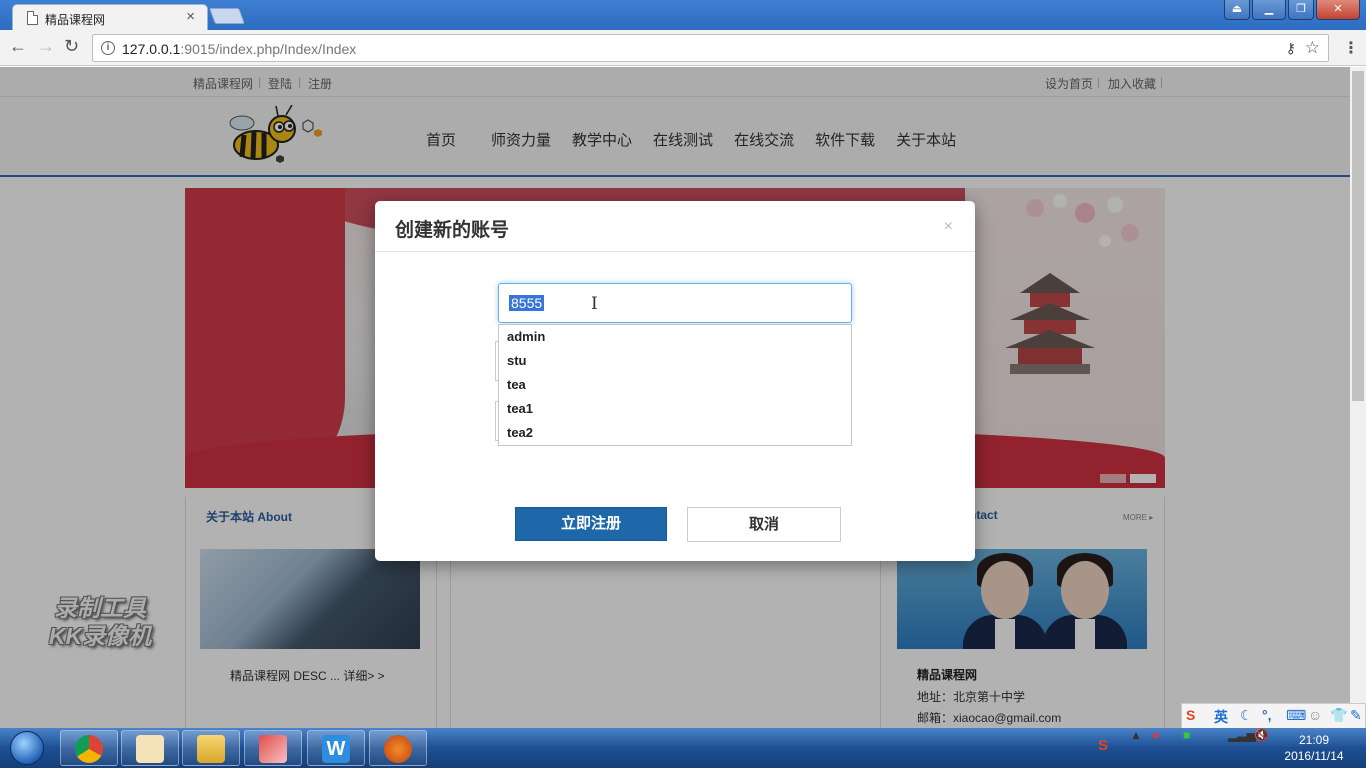 The image size is (1366, 768). Describe the element at coordinates (190, 16) in the screenshot. I see `tab-close-icon: ×` at that location.